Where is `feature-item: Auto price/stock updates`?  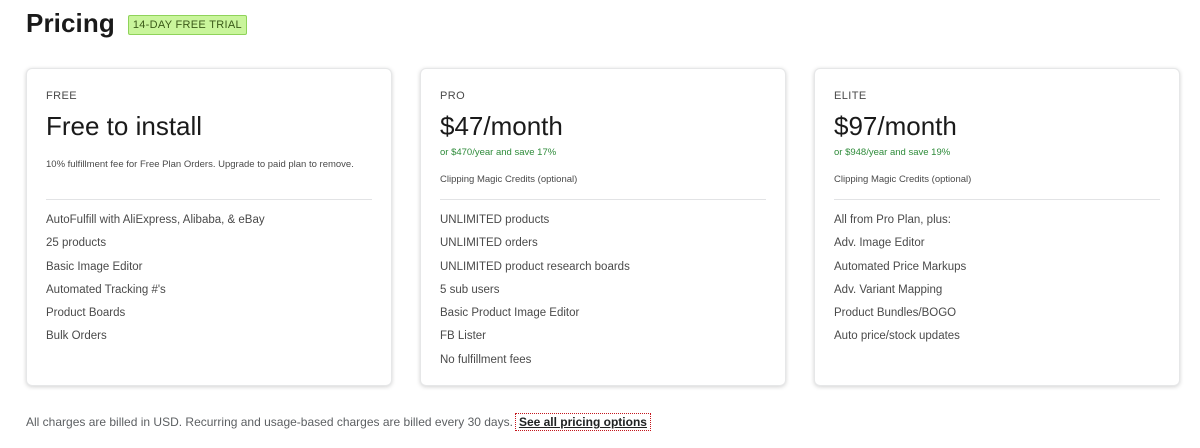 feature-item: Auto price/stock updates is located at coordinates (897, 336).